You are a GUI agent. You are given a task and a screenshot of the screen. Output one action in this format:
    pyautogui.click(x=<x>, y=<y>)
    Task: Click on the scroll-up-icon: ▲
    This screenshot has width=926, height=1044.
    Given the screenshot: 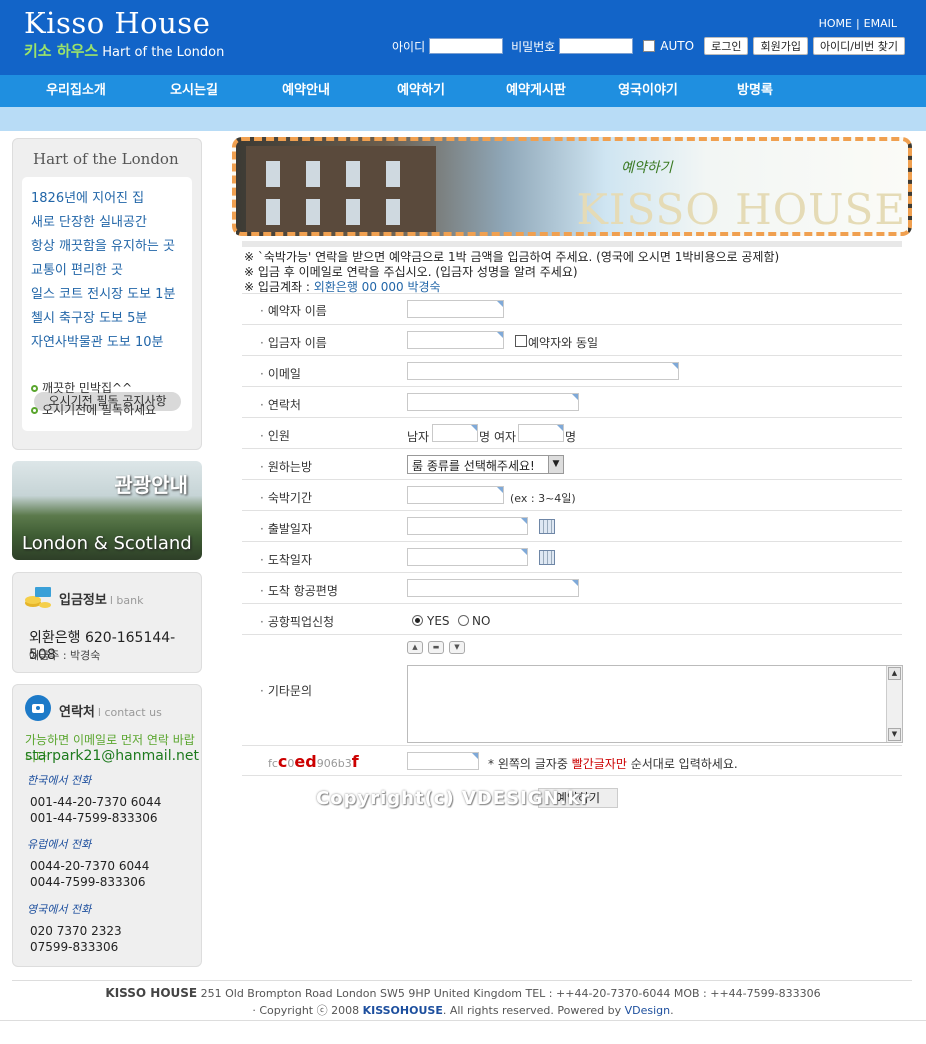 What is the action you would take?
    pyautogui.click(x=894, y=673)
    